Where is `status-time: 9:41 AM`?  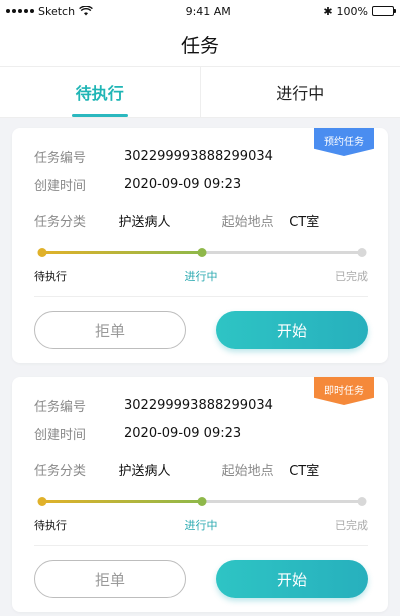
status-time: 9:41 AM is located at coordinates (208, 11).